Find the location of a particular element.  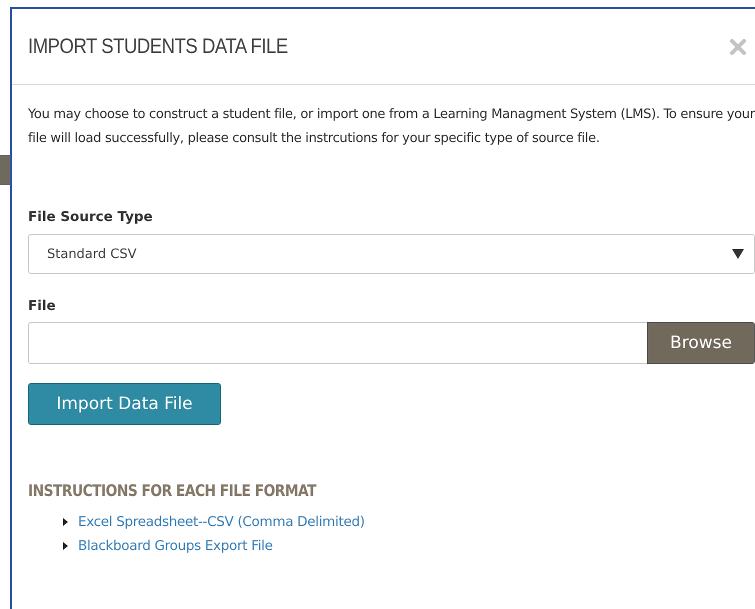

instruction-link: Excel Spreadsheet--CSV (Comma Delimited) is located at coordinates (221, 522).